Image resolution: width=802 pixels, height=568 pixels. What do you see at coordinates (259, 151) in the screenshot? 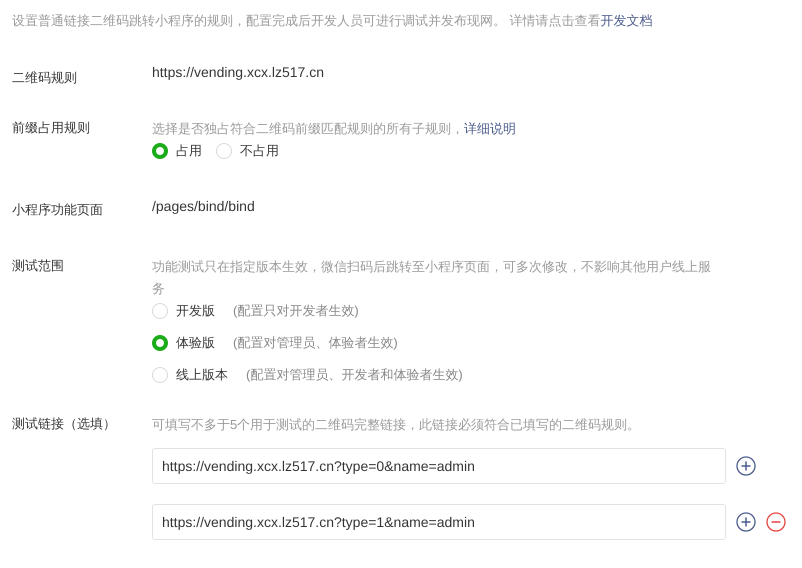
I see `option-label: 不占用` at bounding box center [259, 151].